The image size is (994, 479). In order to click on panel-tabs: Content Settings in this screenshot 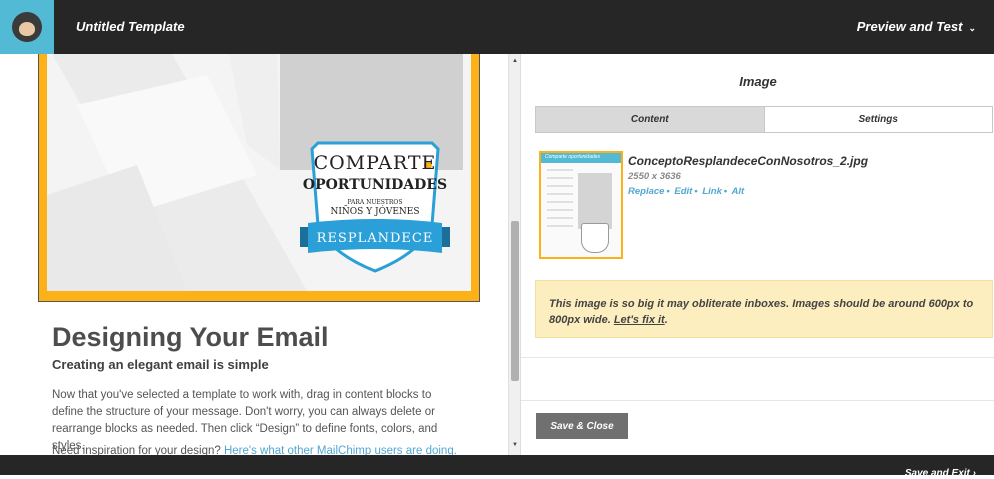, I will do `click(764, 119)`.